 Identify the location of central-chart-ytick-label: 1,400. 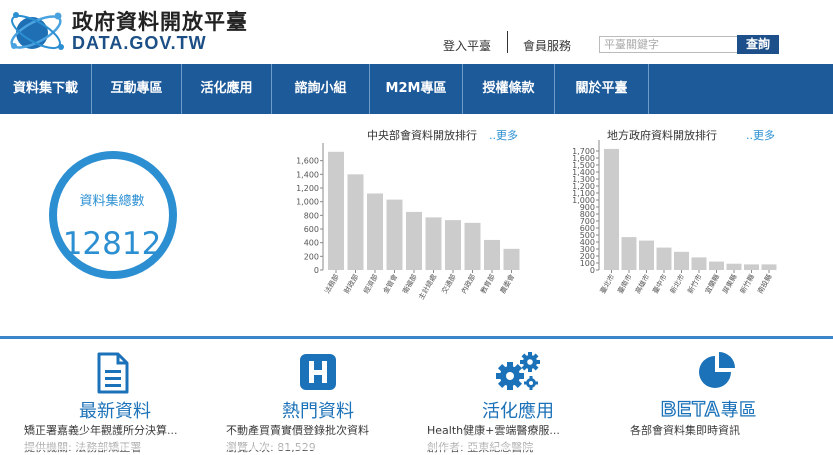
(307, 174).